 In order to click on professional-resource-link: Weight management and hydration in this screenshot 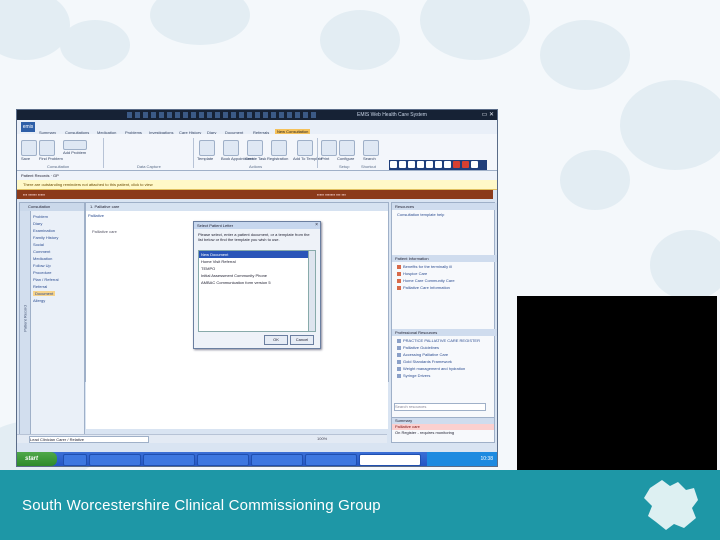, I will do `click(431, 368)`.